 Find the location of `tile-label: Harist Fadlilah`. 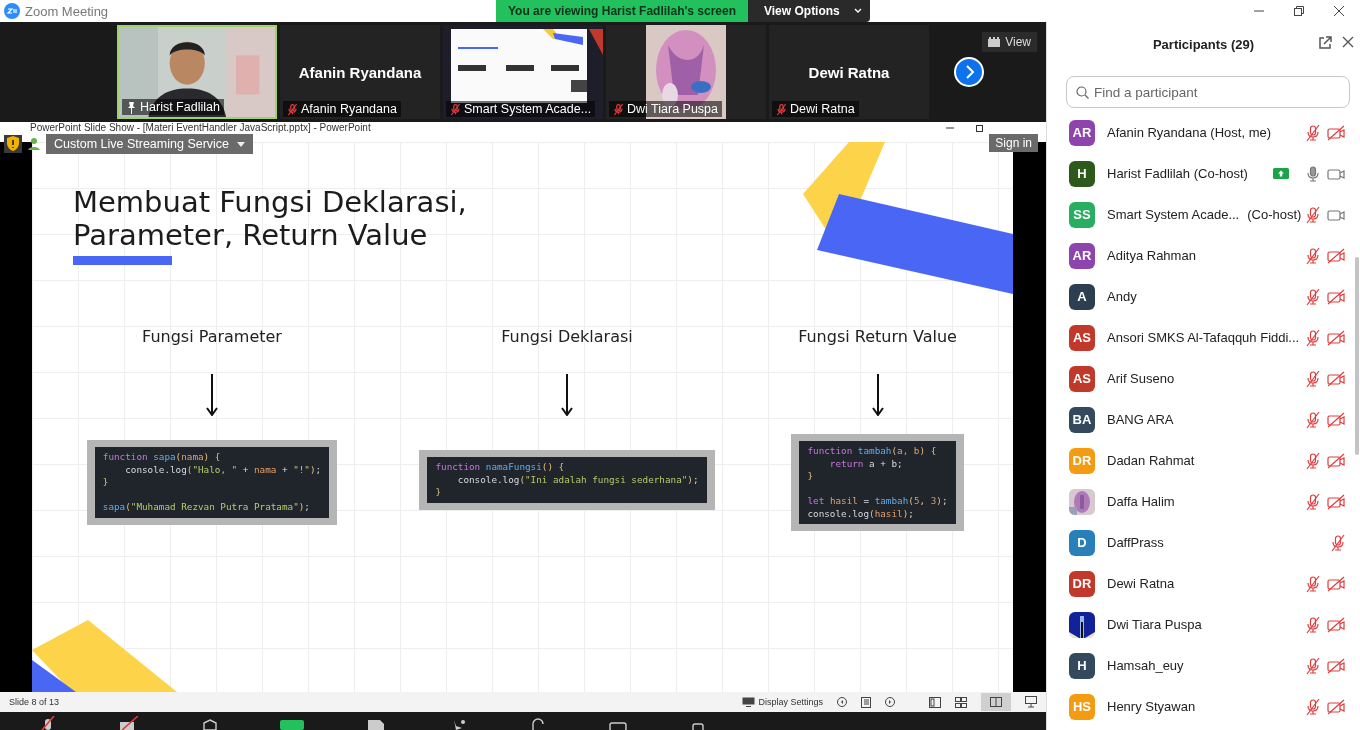

tile-label: Harist Fadlilah is located at coordinates (173, 107).